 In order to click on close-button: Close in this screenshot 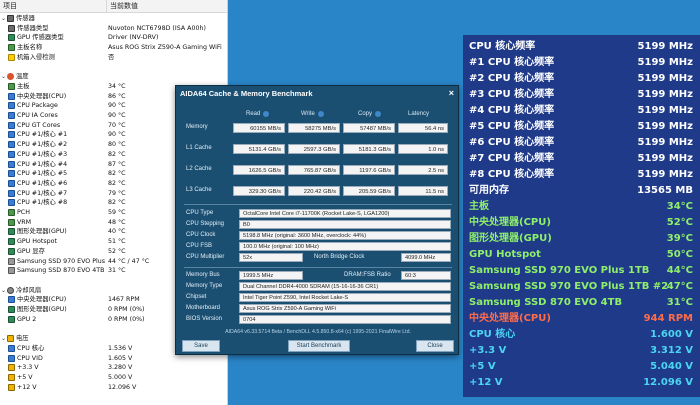, I will do `click(435, 346)`.